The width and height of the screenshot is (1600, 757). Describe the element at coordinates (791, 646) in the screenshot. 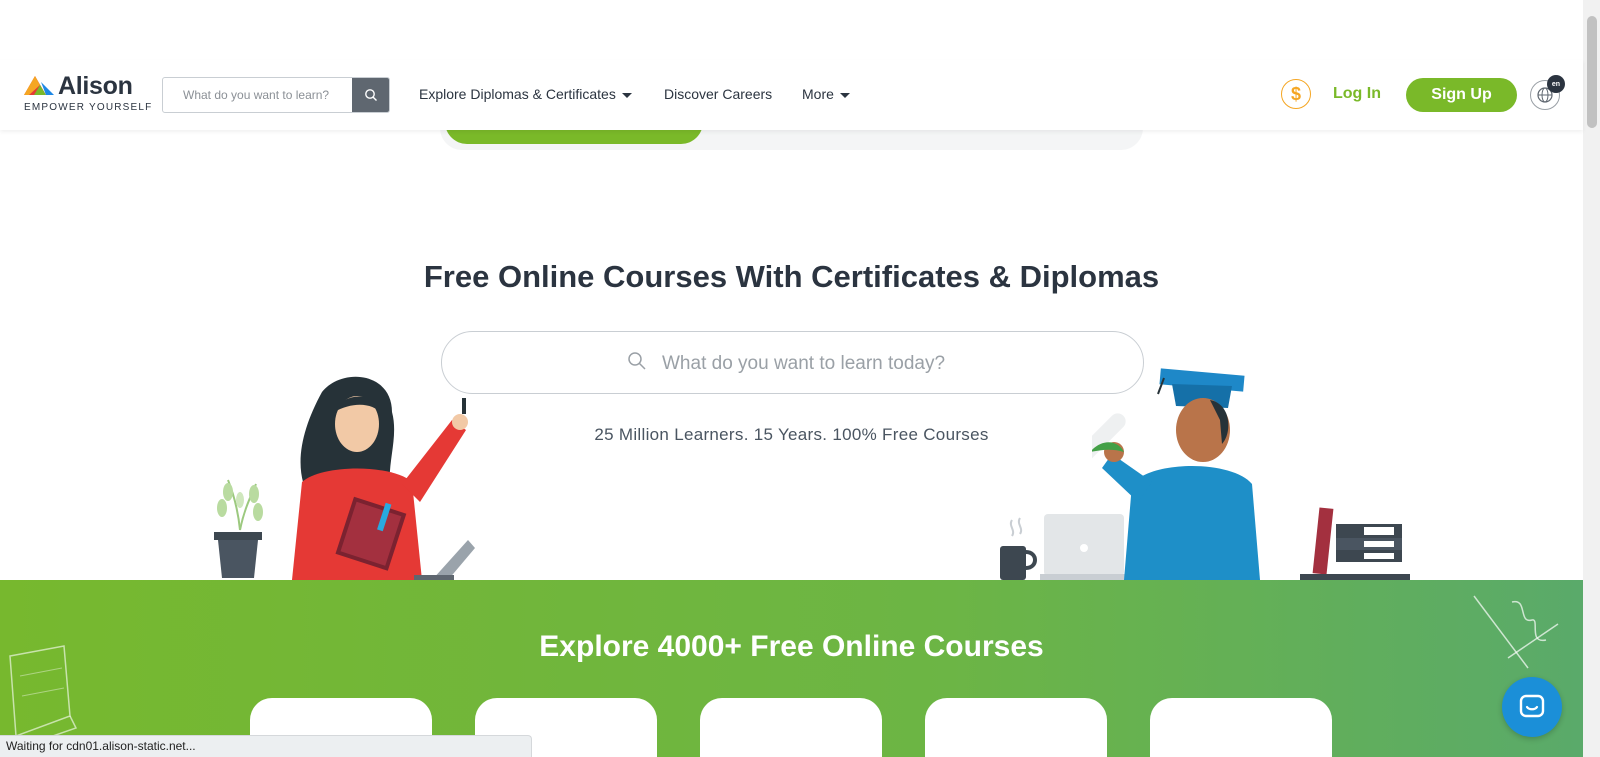

I see `explore-title: Explore 4000+ Free Online Courses` at that location.